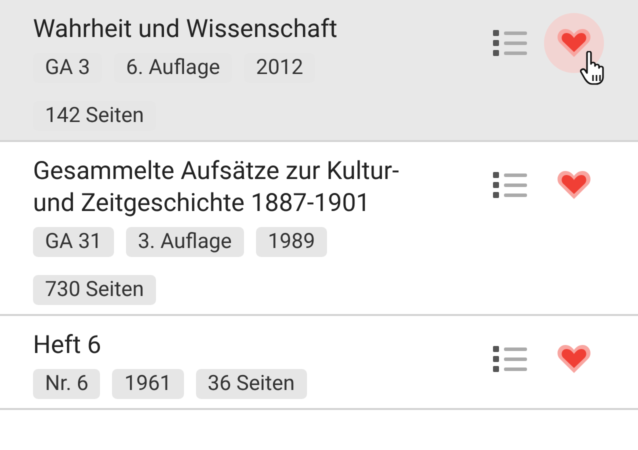 This screenshot has height=450, width=638. I want to click on info-tag: GA 31, so click(73, 242).